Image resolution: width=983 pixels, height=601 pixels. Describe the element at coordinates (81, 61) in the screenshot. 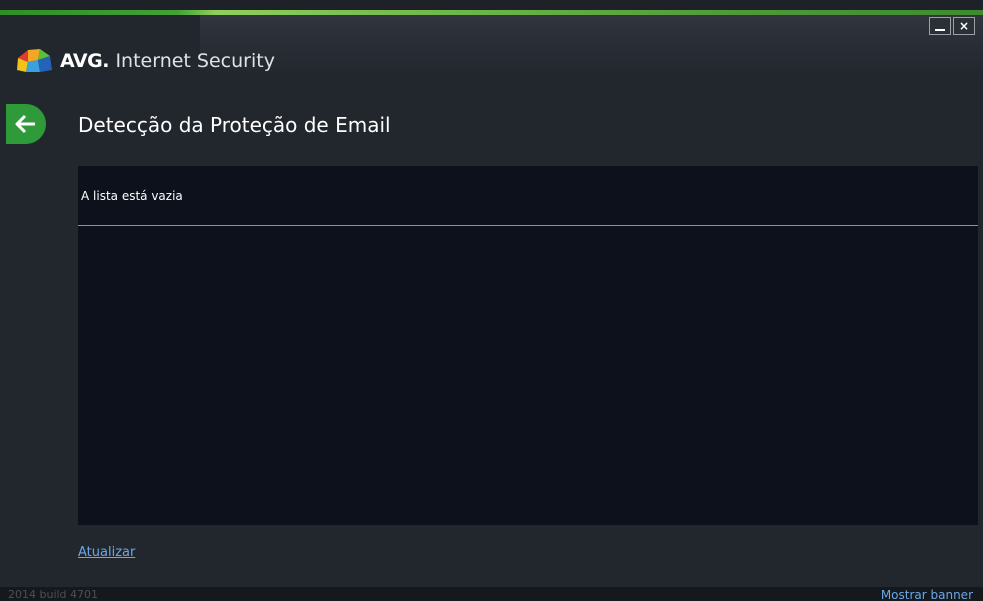

I see `brand-name: AVG` at that location.